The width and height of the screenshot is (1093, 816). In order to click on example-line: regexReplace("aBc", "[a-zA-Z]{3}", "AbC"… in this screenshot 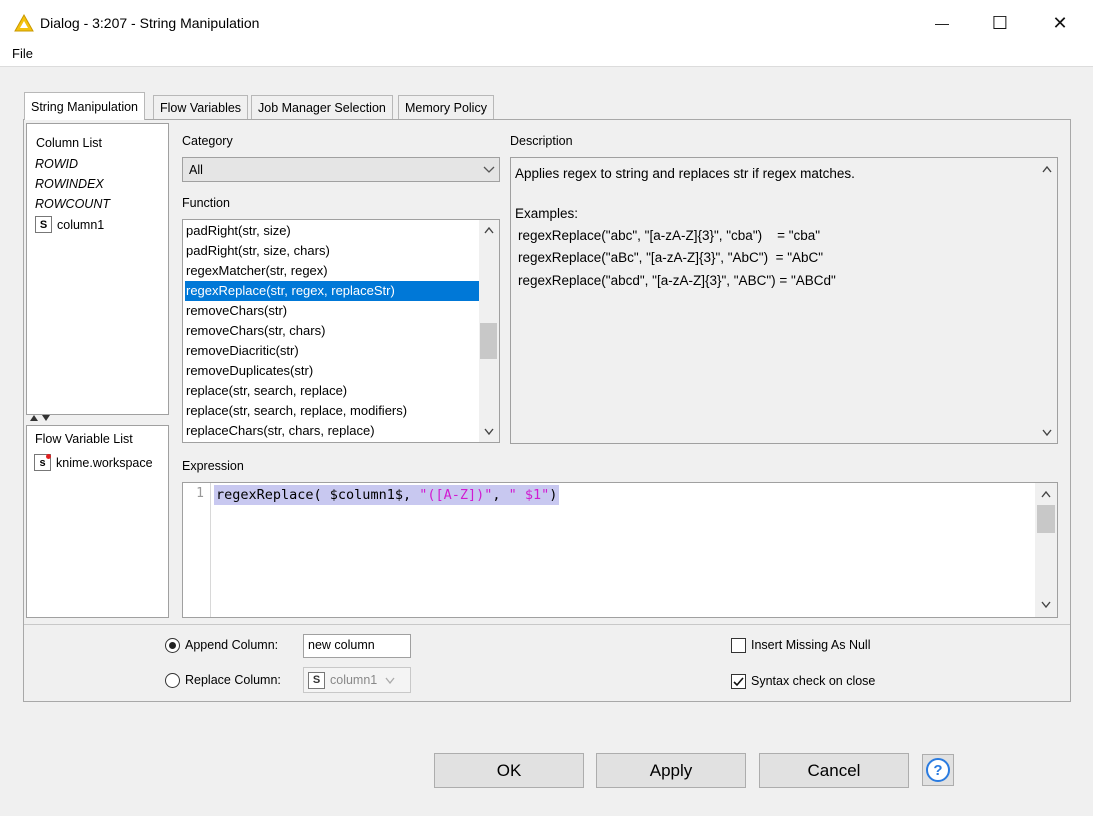, I will do `click(671, 257)`.